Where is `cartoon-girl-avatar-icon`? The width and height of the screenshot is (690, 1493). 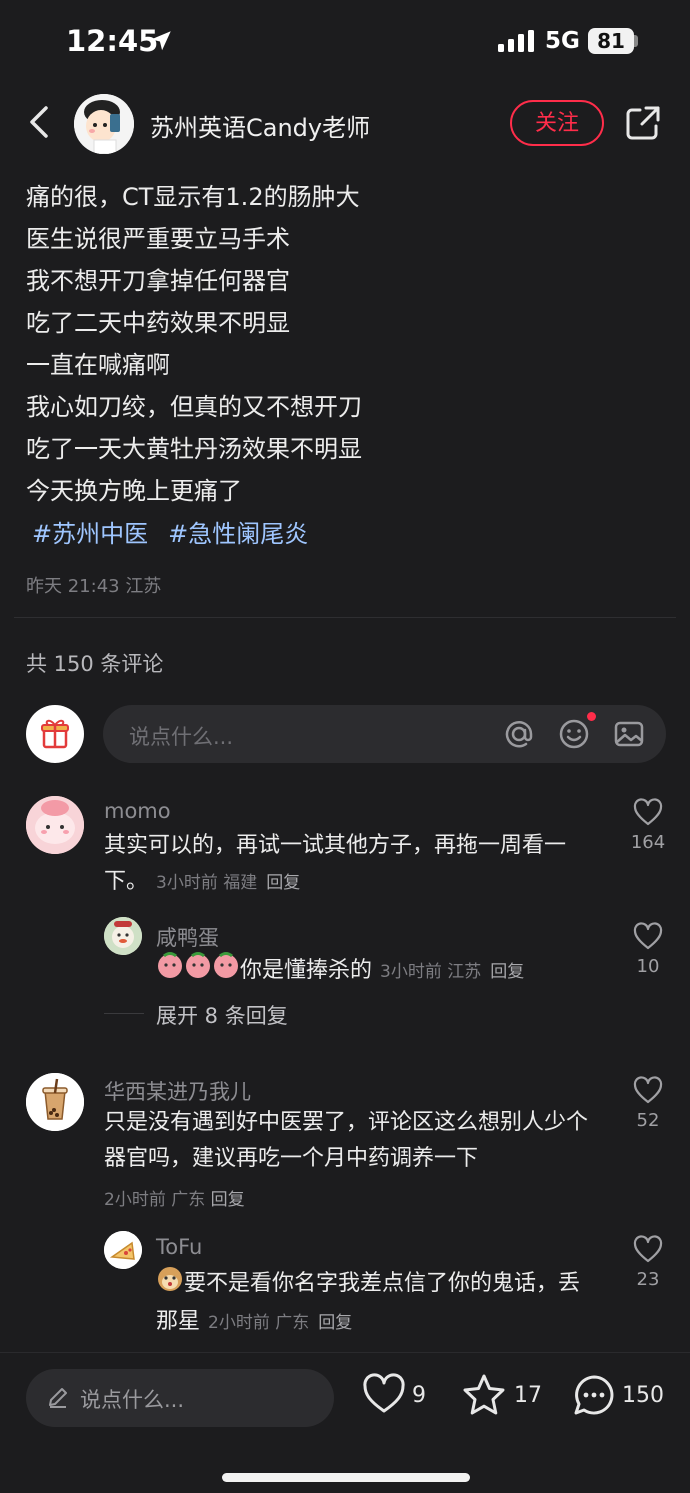 cartoon-girl-avatar-icon is located at coordinates (104, 124).